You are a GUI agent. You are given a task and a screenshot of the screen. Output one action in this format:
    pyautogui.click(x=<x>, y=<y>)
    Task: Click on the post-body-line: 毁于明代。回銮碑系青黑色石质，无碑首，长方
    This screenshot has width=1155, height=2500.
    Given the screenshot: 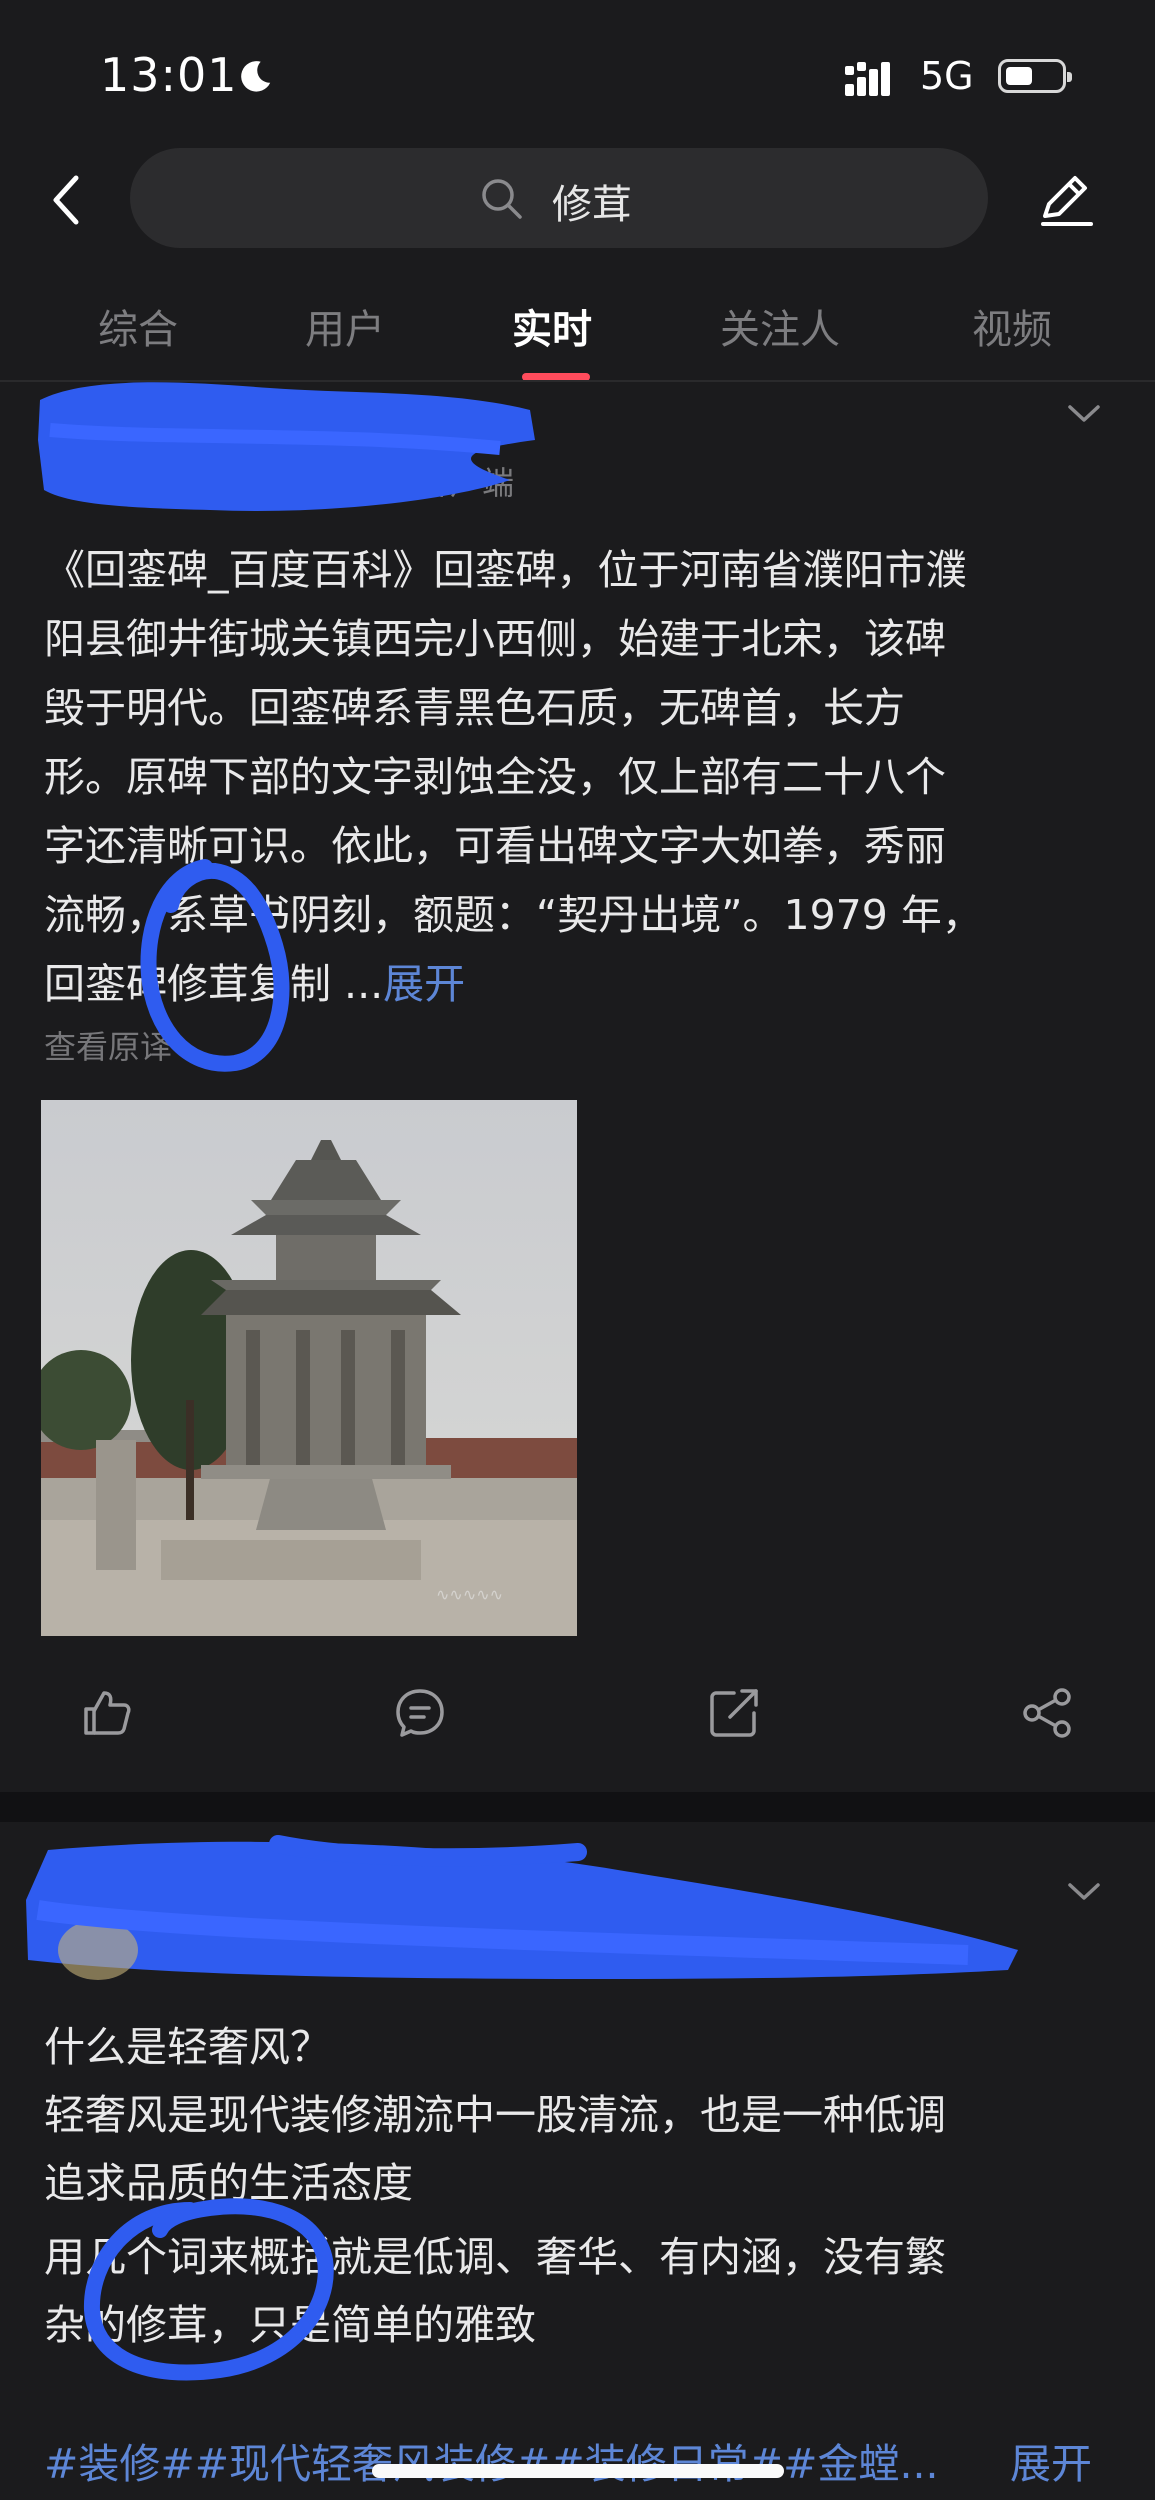 What is the action you would take?
    pyautogui.click(x=474, y=708)
    